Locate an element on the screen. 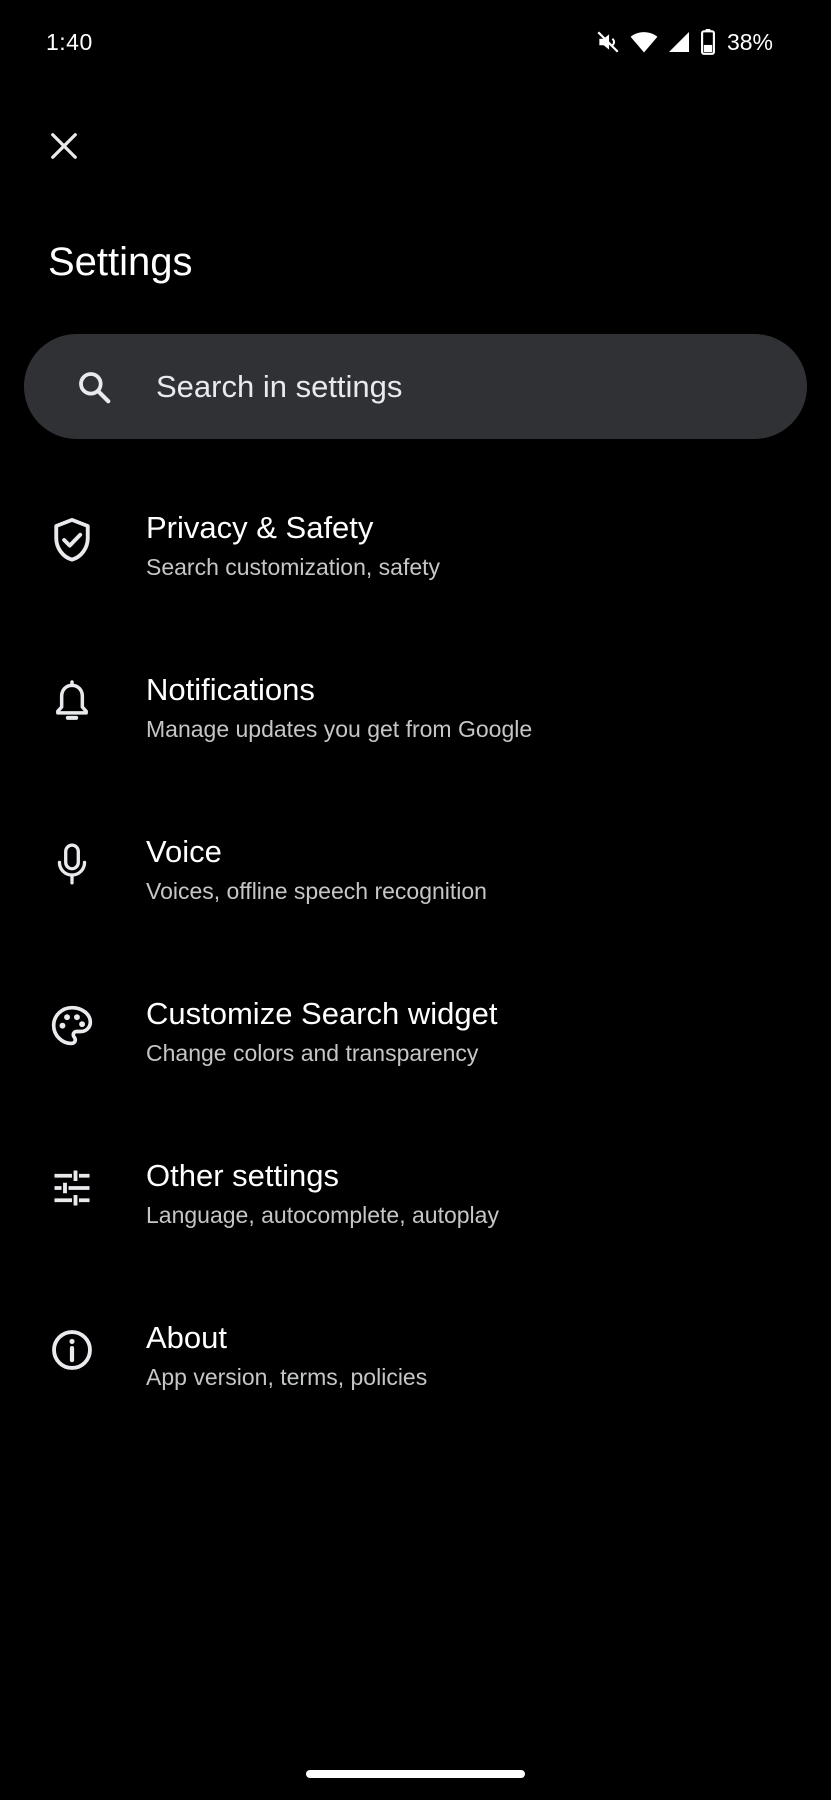 Image resolution: width=831 pixels, height=1800 pixels. search-input: Search in settings is located at coordinates (415, 386).